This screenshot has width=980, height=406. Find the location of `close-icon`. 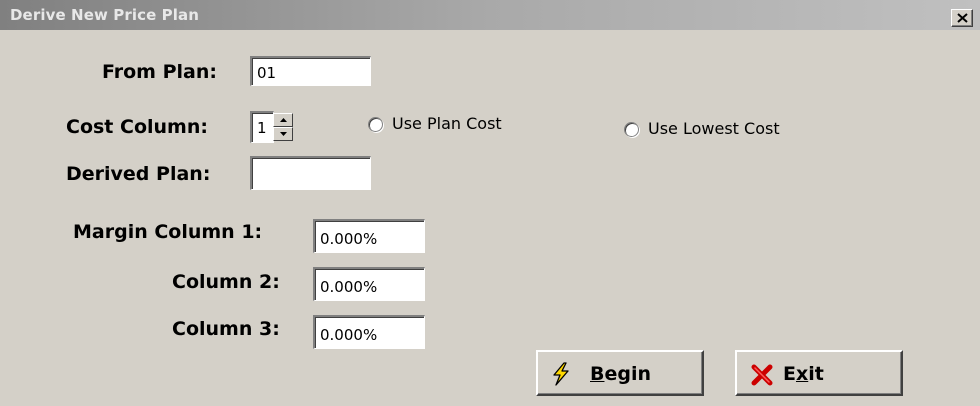

close-icon is located at coordinates (962, 18).